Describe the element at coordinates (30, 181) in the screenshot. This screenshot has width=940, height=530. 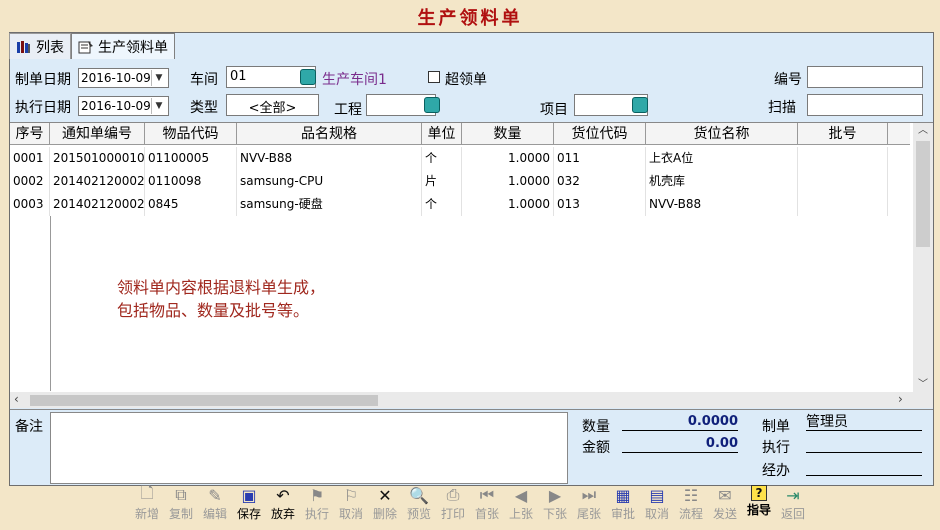
I see `cell-seq: 0002` at that location.